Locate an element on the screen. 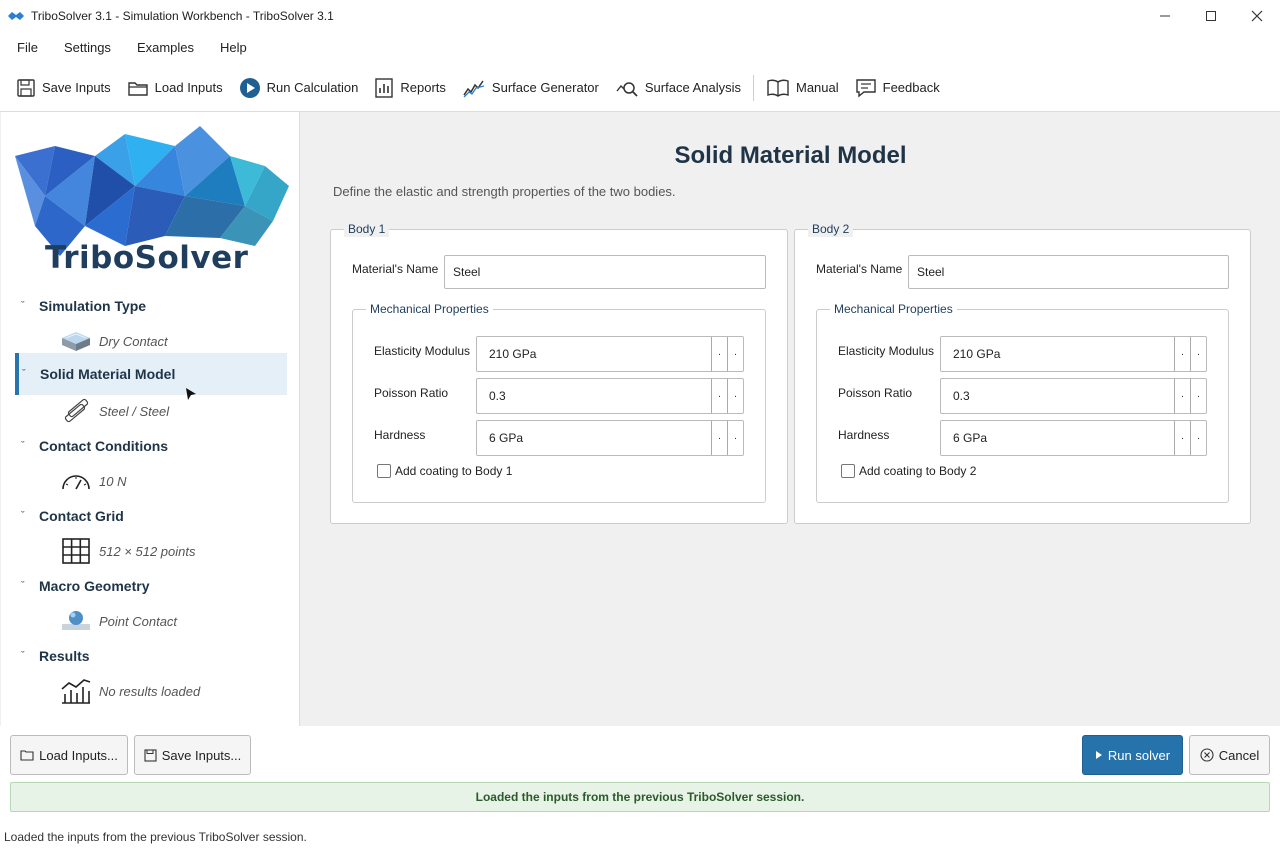  checkbox-label: Add coating to Body 2 is located at coordinates (918, 471).